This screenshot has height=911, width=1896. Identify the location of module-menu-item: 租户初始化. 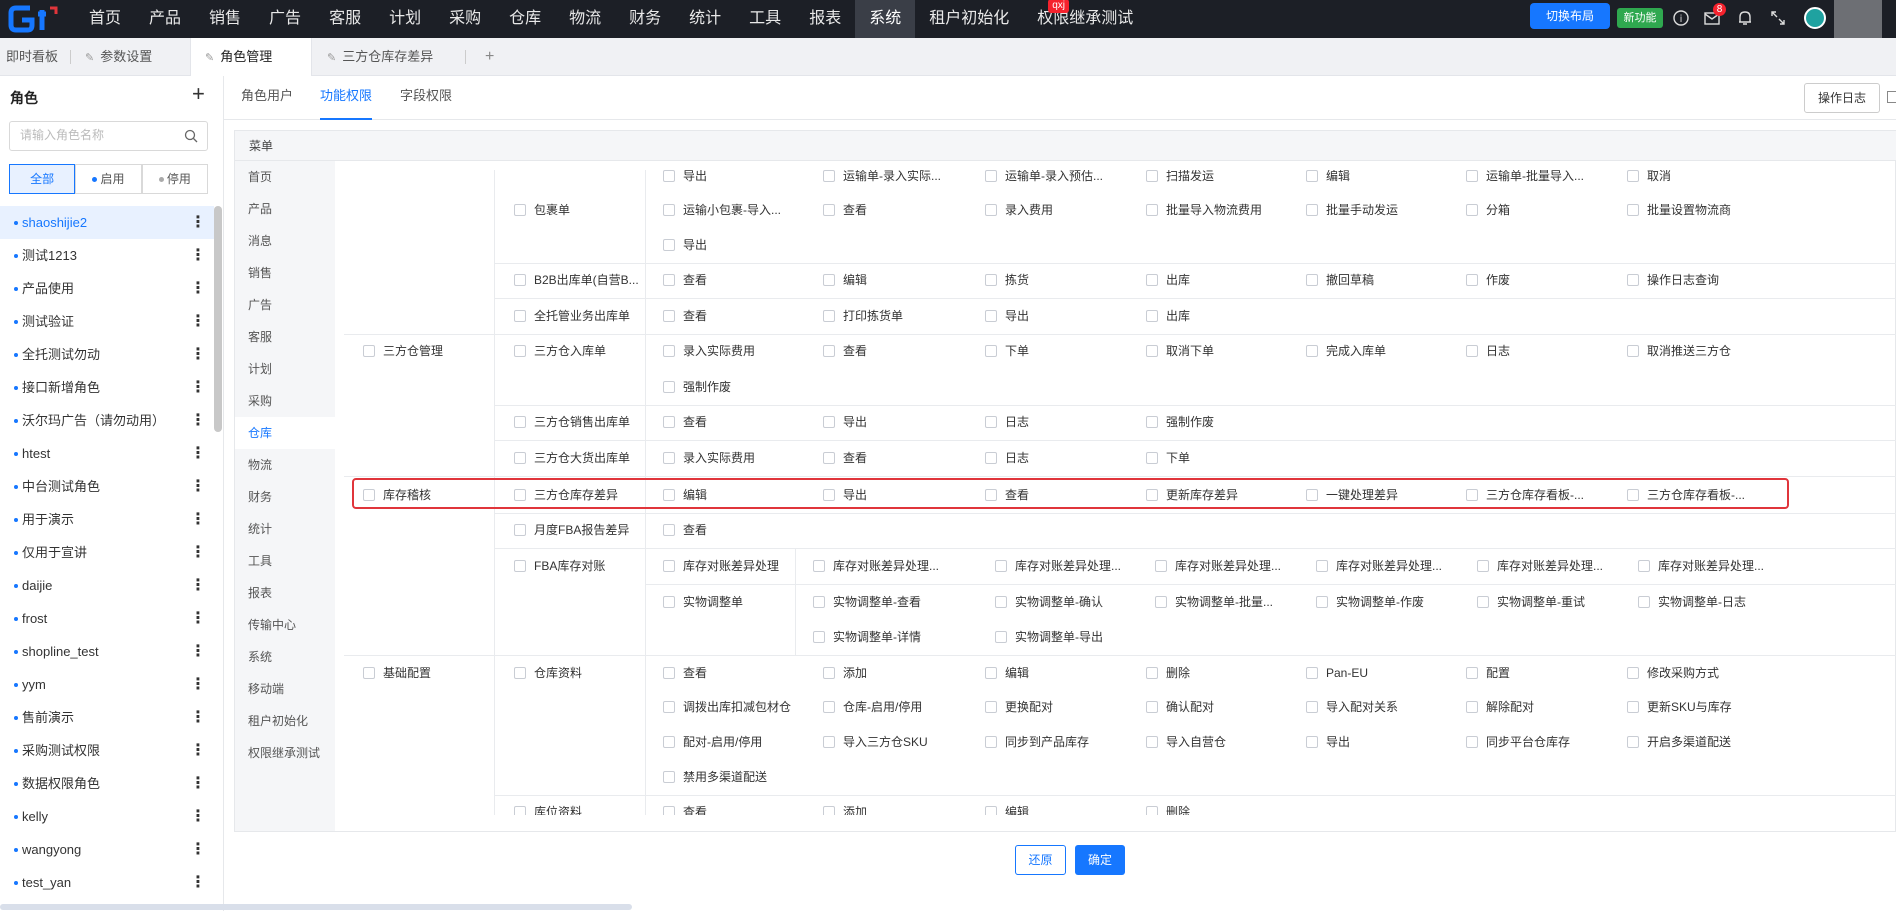
(285, 721).